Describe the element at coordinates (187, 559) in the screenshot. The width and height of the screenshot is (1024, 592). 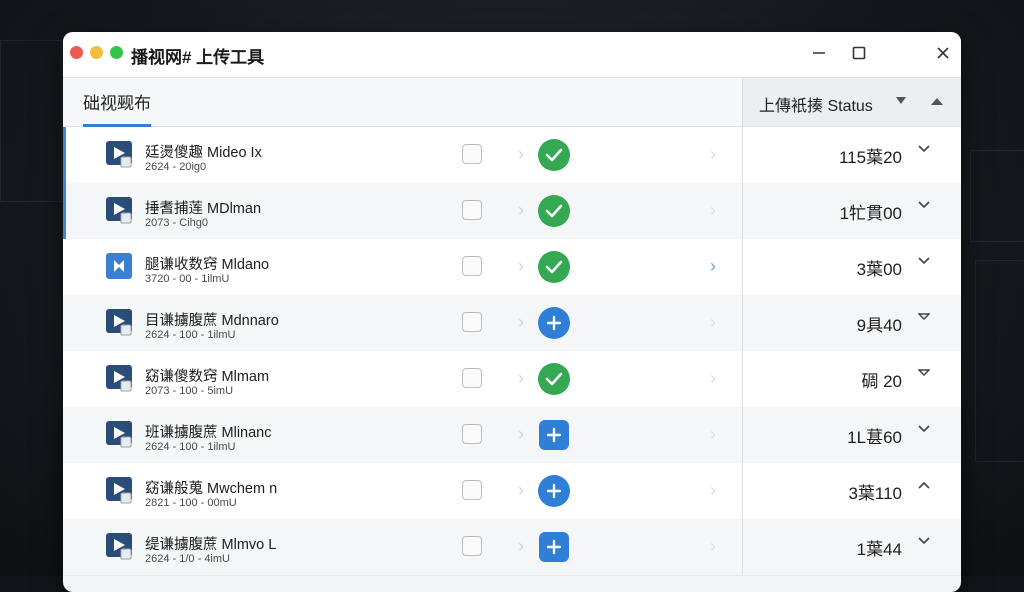
I see `video-subtitle: 2624 - 1/0 - 4imU` at that location.